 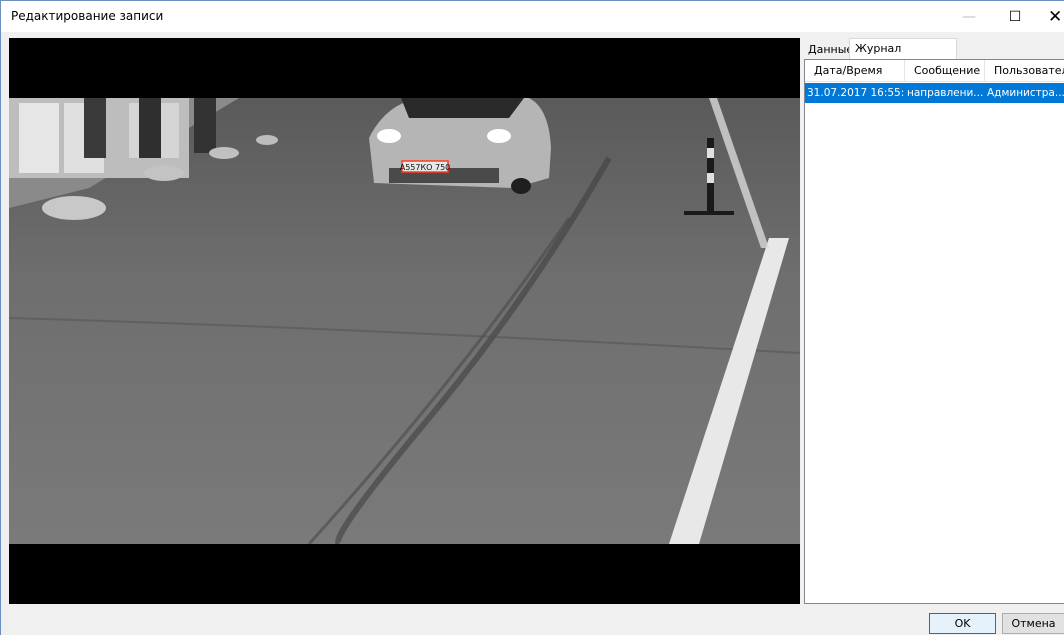 I want to click on cancel-button: Отмена, so click(x=1033, y=623).